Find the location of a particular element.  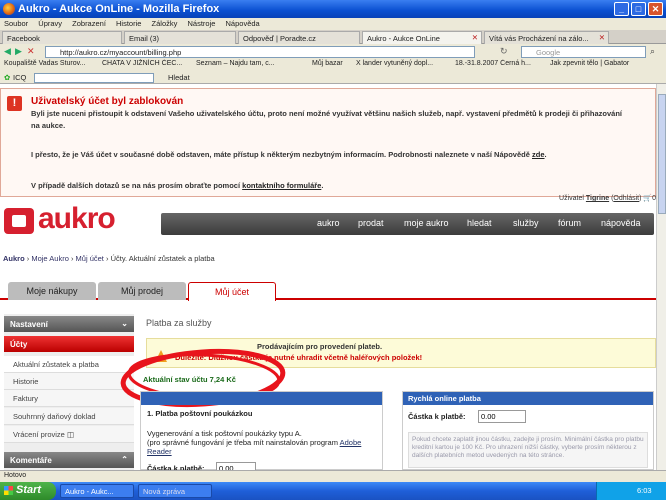

tab-muj-prodej: Můj prodej is located at coordinates (142, 291).